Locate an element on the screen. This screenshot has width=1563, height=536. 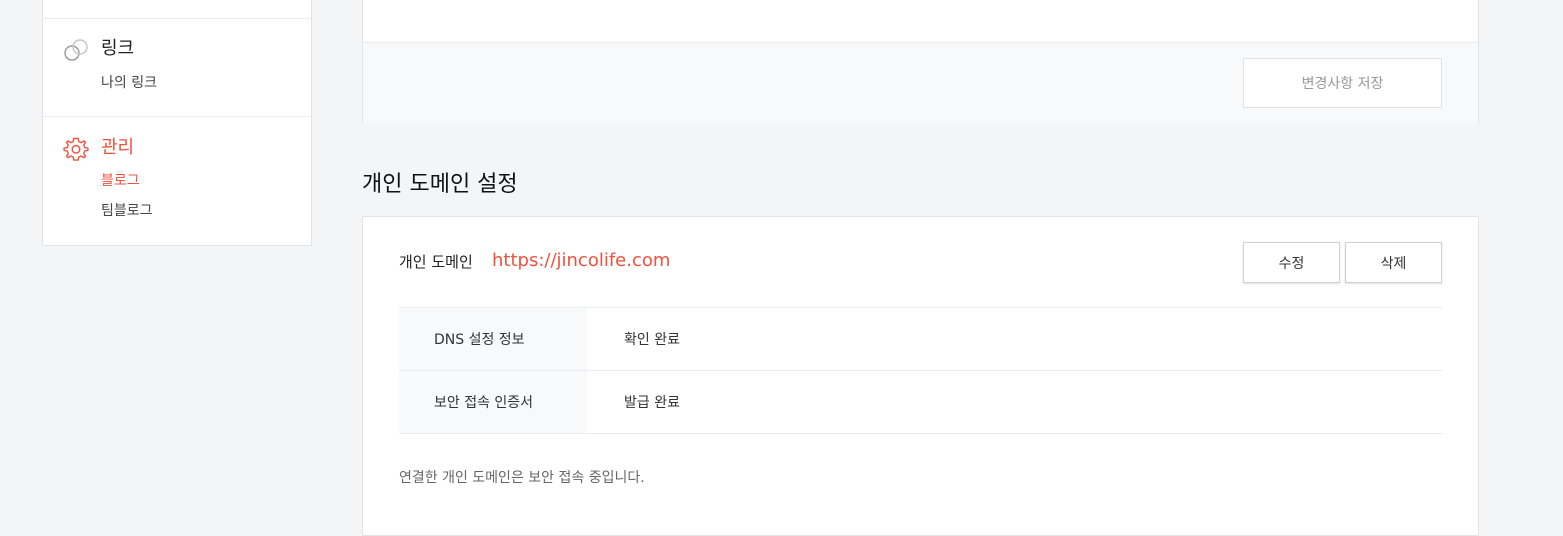
edit-domain-button: 수정 is located at coordinates (1291, 262).